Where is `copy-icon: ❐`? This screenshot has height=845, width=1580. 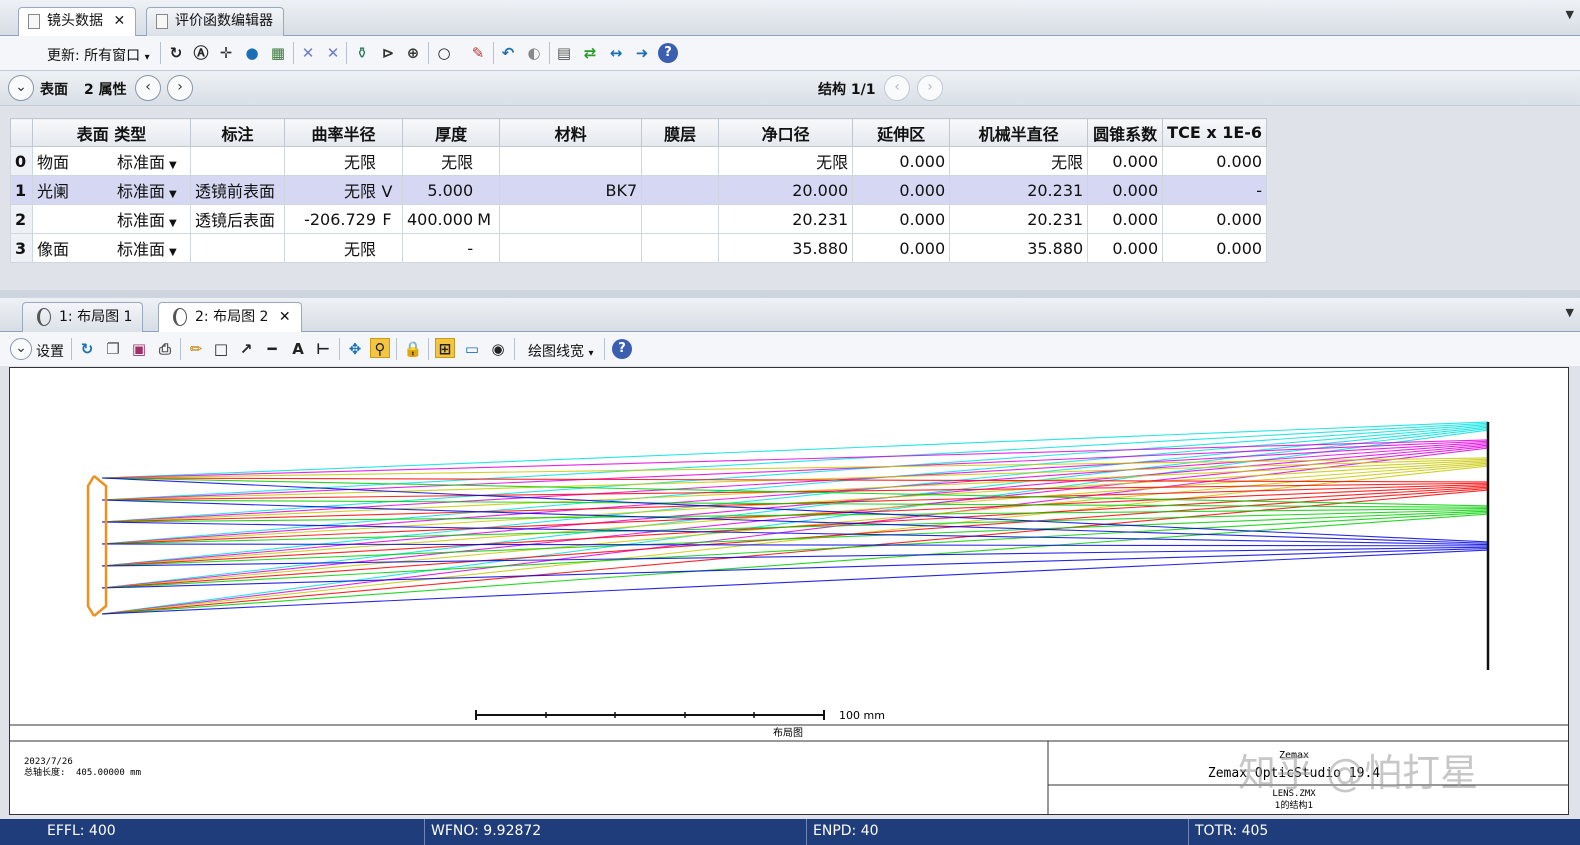 copy-icon: ❐ is located at coordinates (113, 349).